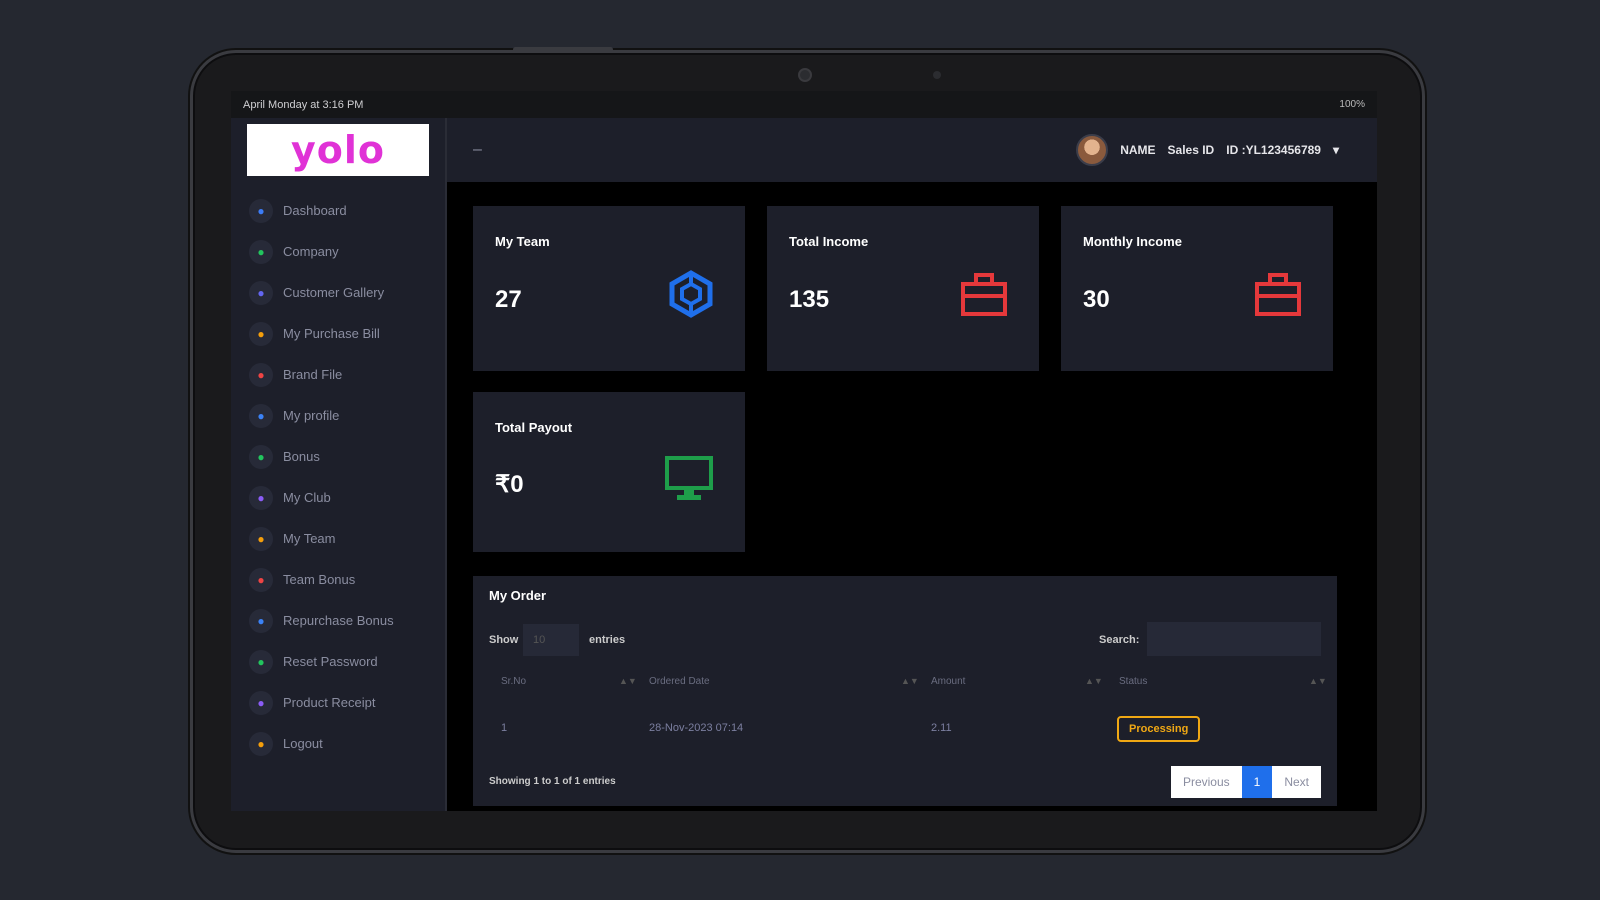 The height and width of the screenshot is (900, 1600). What do you see at coordinates (1352, 104) in the screenshot?
I see `battery-indicator: 100%` at bounding box center [1352, 104].